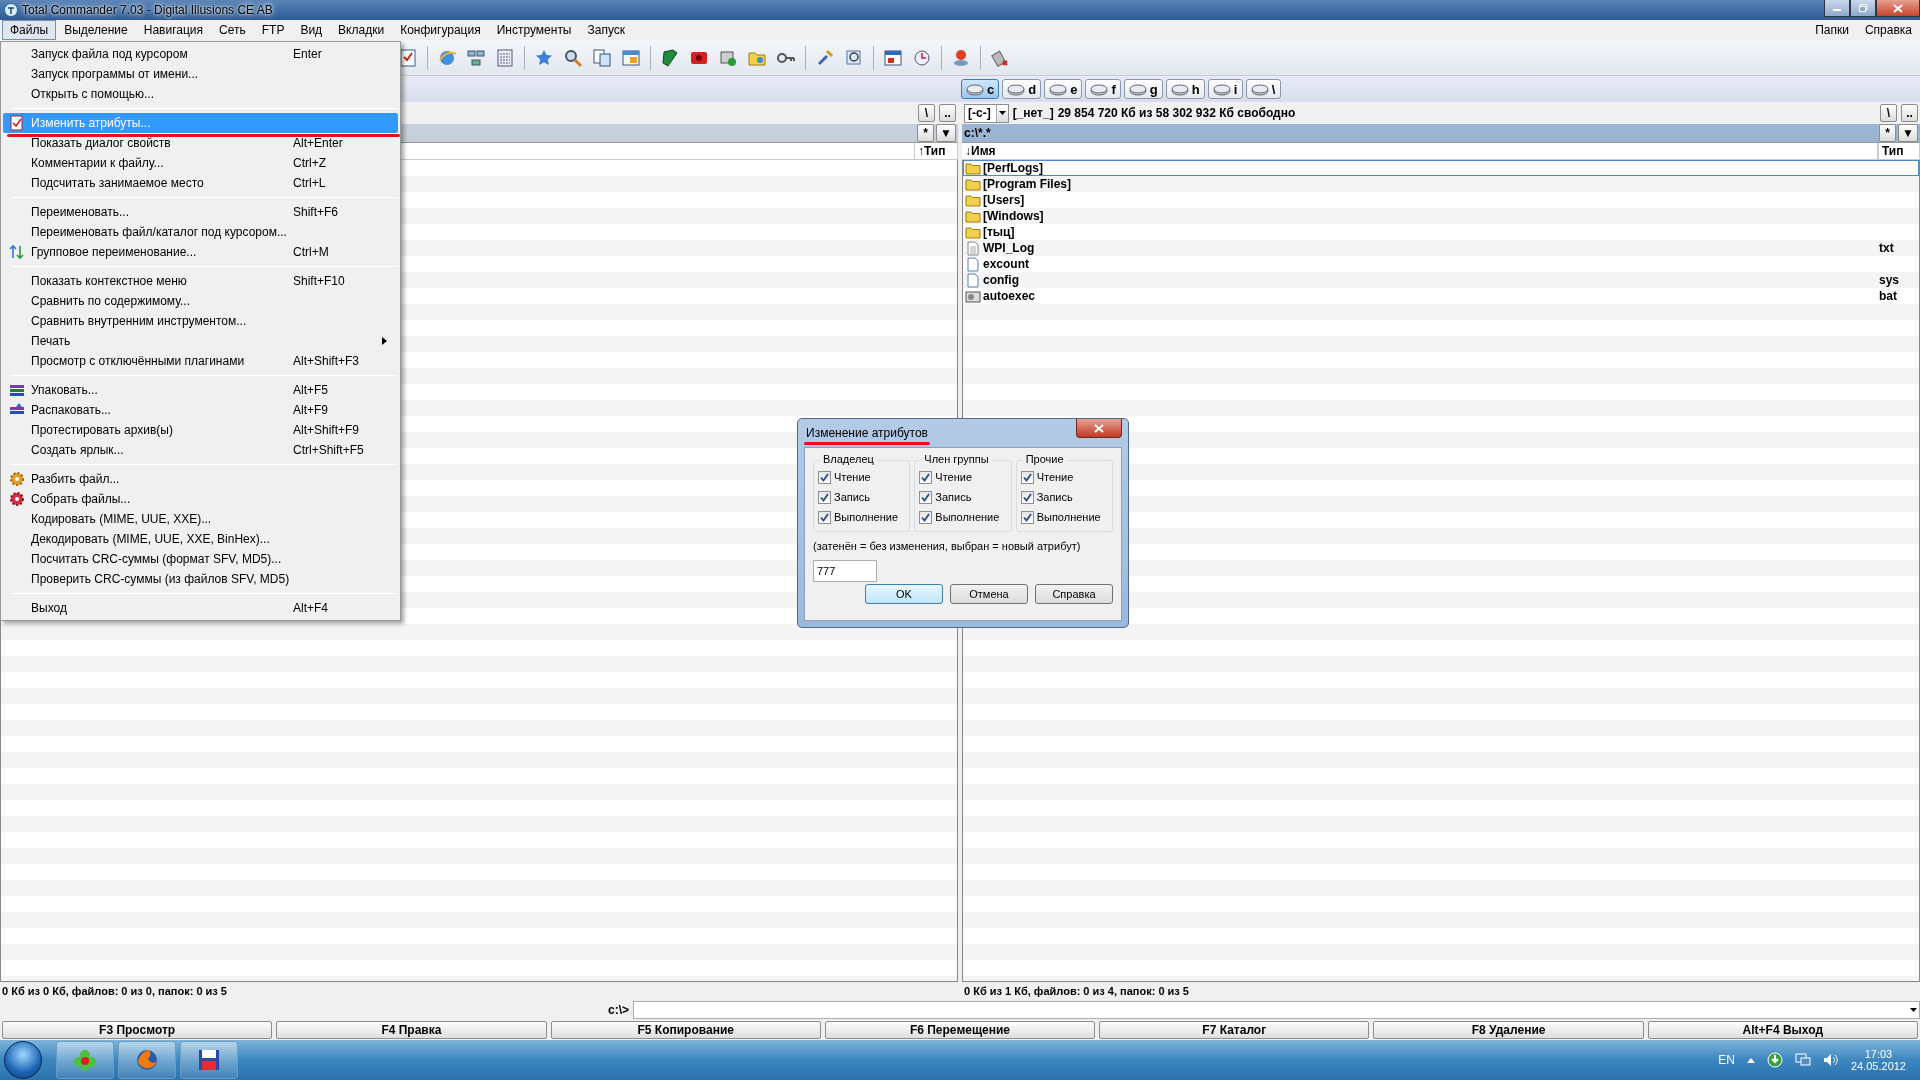 This screenshot has height=1080, width=1920. What do you see at coordinates (922, 57) in the screenshot?
I see `clock-icon` at bounding box center [922, 57].